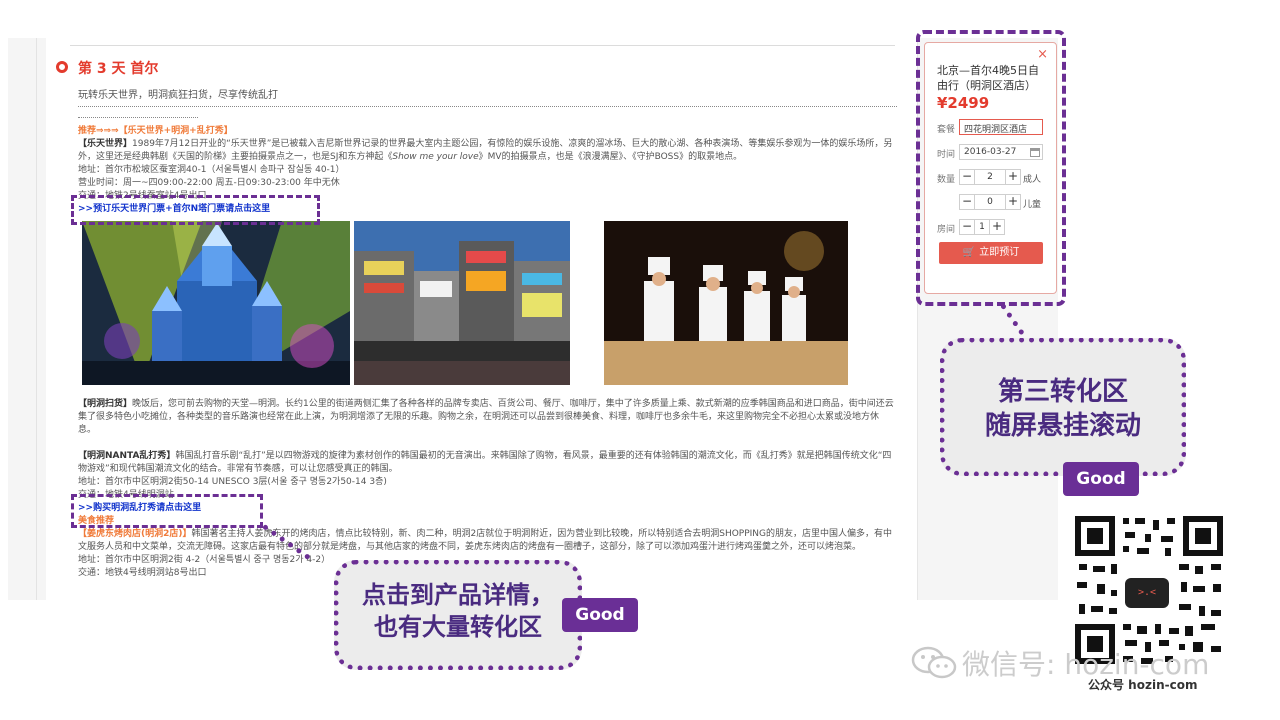 The width and height of the screenshot is (1280, 720). Describe the element at coordinates (1147, 593) in the screenshot. I see `qr-logo-icon: >.<` at that location.